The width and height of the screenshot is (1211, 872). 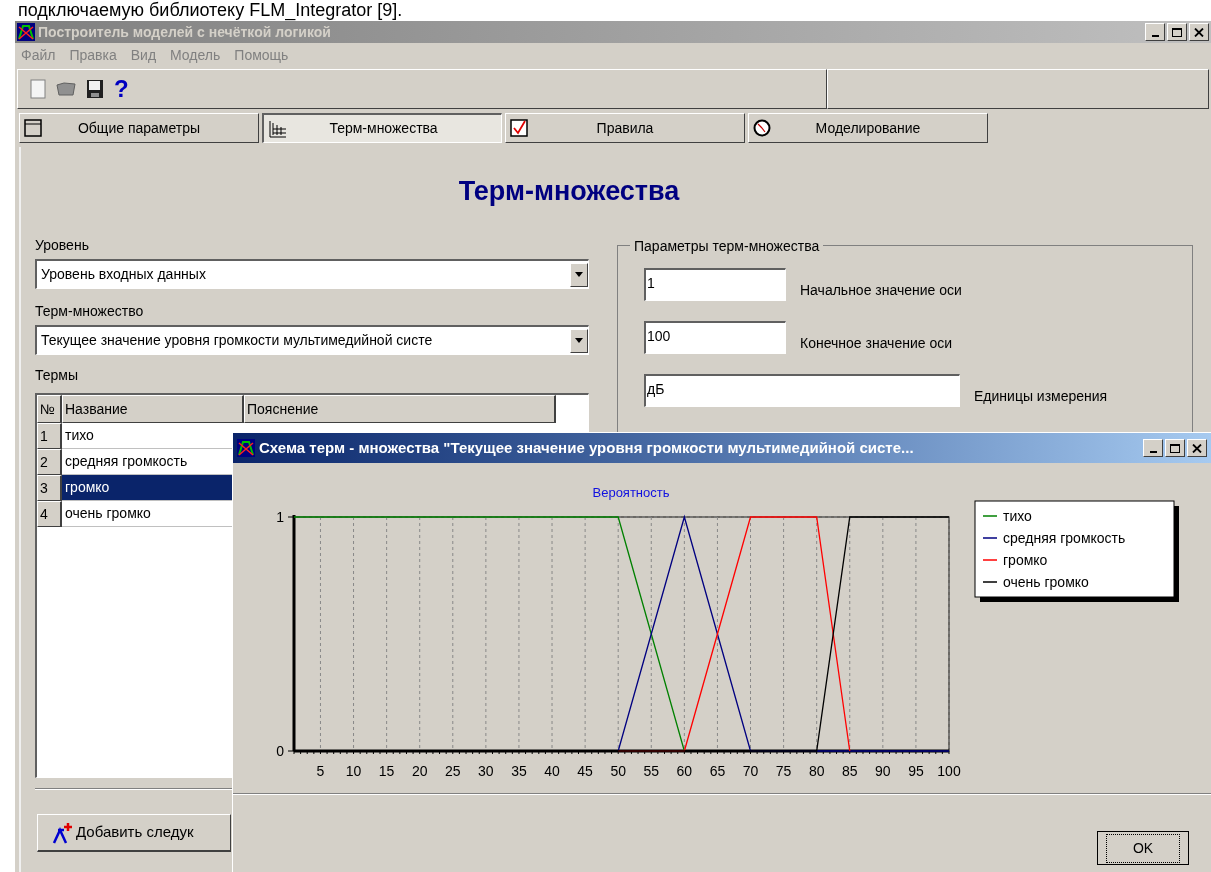 What do you see at coordinates (49, 462) in the screenshot?
I see `row-number: 2` at bounding box center [49, 462].